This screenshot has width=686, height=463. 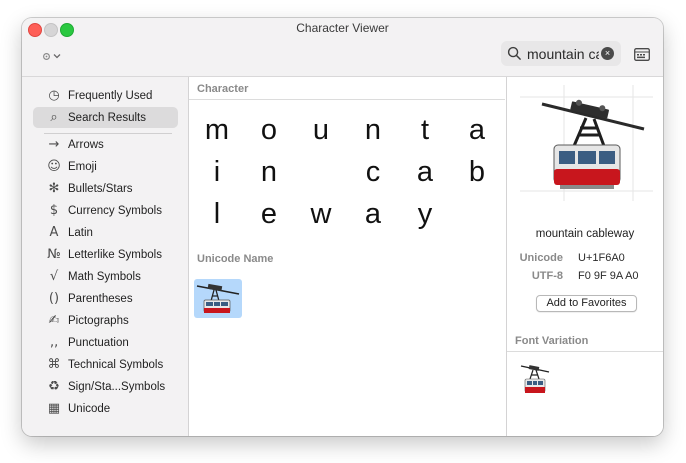 I want to click on utf8-value: F0 9F 9A A0, so click(x=608, y=276).